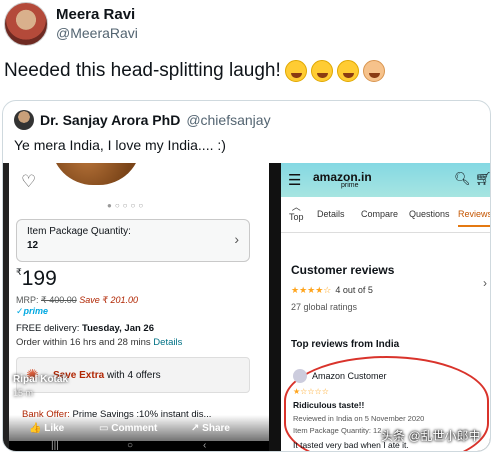 This screenshot has width=493, height=452. What do you see at coordinates (354, 290) in the screenshot?
I see `rating-text: 4 out of 5` at bounding box center [354, 290].